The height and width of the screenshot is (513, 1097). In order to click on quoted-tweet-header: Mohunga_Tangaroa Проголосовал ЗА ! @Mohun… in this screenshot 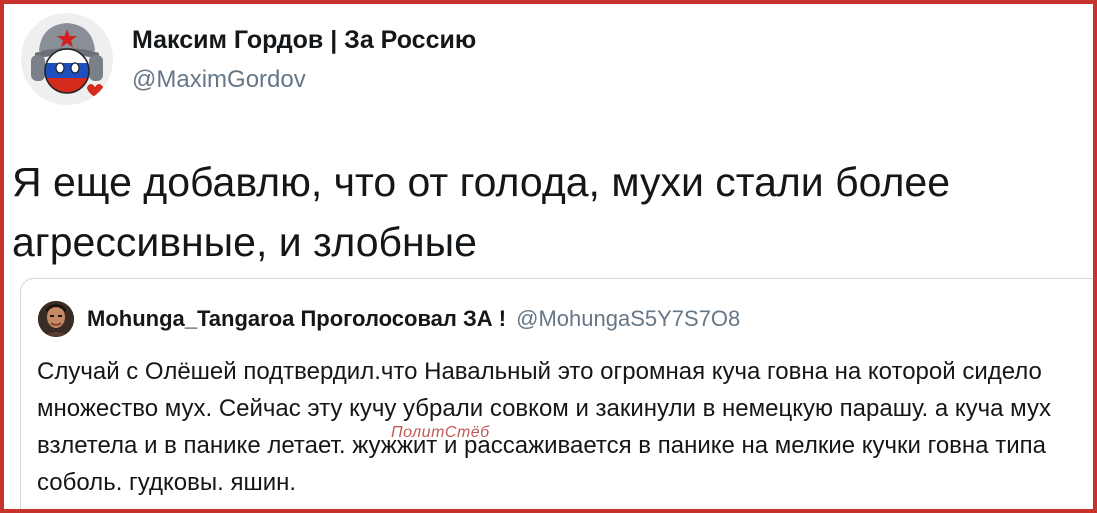, I will do `click(413, 319)`.